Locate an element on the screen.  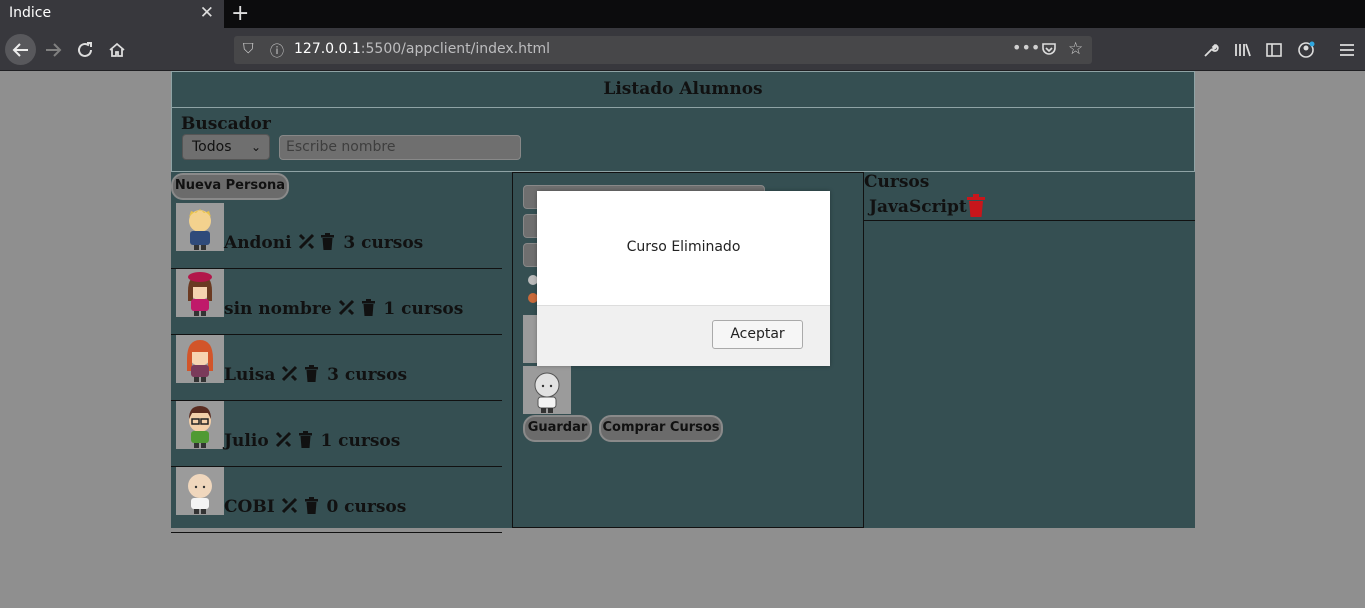
person-line: Julio 1 cursos is located at coordinates (312, 441).